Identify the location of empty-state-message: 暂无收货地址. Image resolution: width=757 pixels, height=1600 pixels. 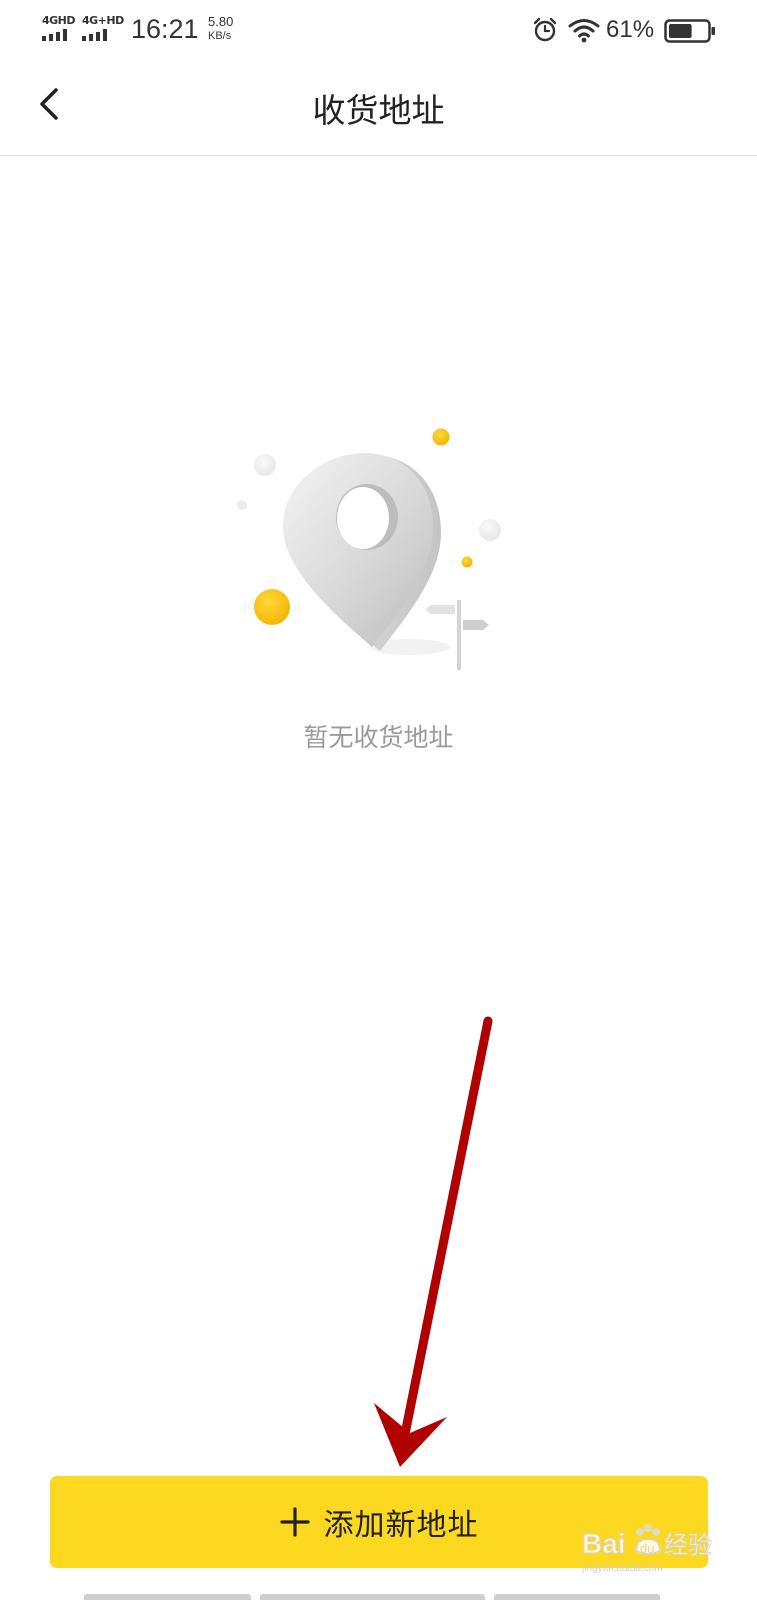
(378, 737).